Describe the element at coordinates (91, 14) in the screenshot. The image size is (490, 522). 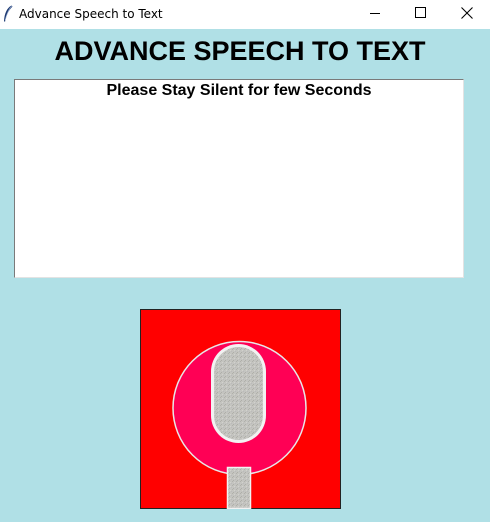
I see `window-title: Advance Speech to Text` at that location.